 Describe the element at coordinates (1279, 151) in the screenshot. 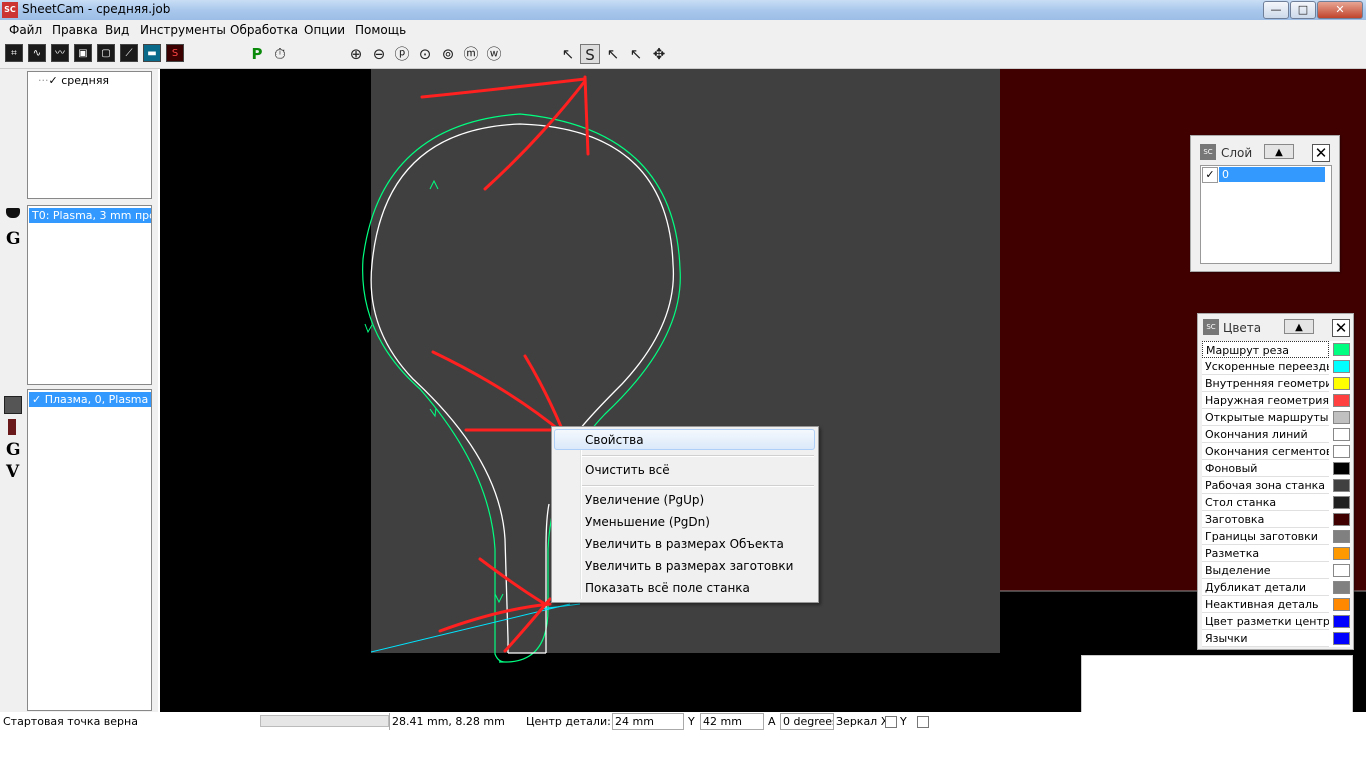

I see `layer-collapse-button: ▲` at that location.